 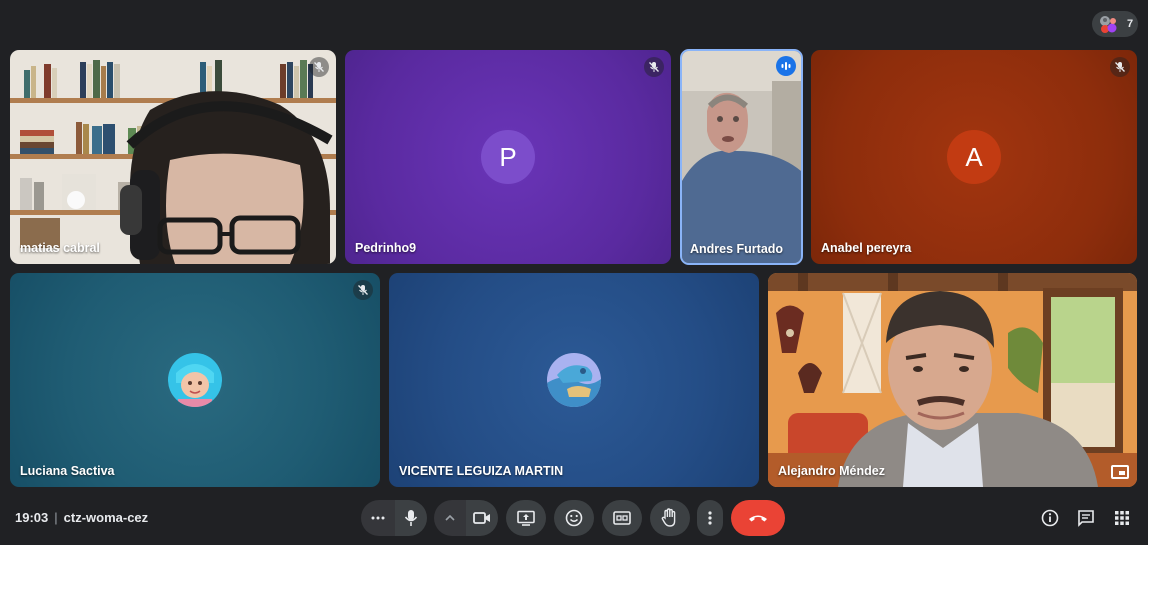 I want to click on participant-tile-luciana-sactiva: Luciana Sactiva, so click(x=195, y=380).